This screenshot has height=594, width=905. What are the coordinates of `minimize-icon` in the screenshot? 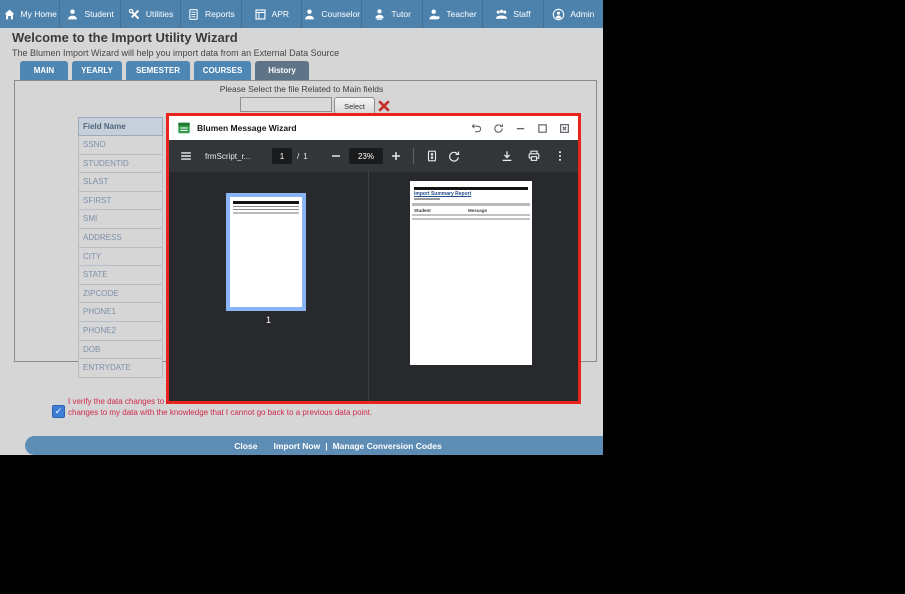 It's located at (520, 128).